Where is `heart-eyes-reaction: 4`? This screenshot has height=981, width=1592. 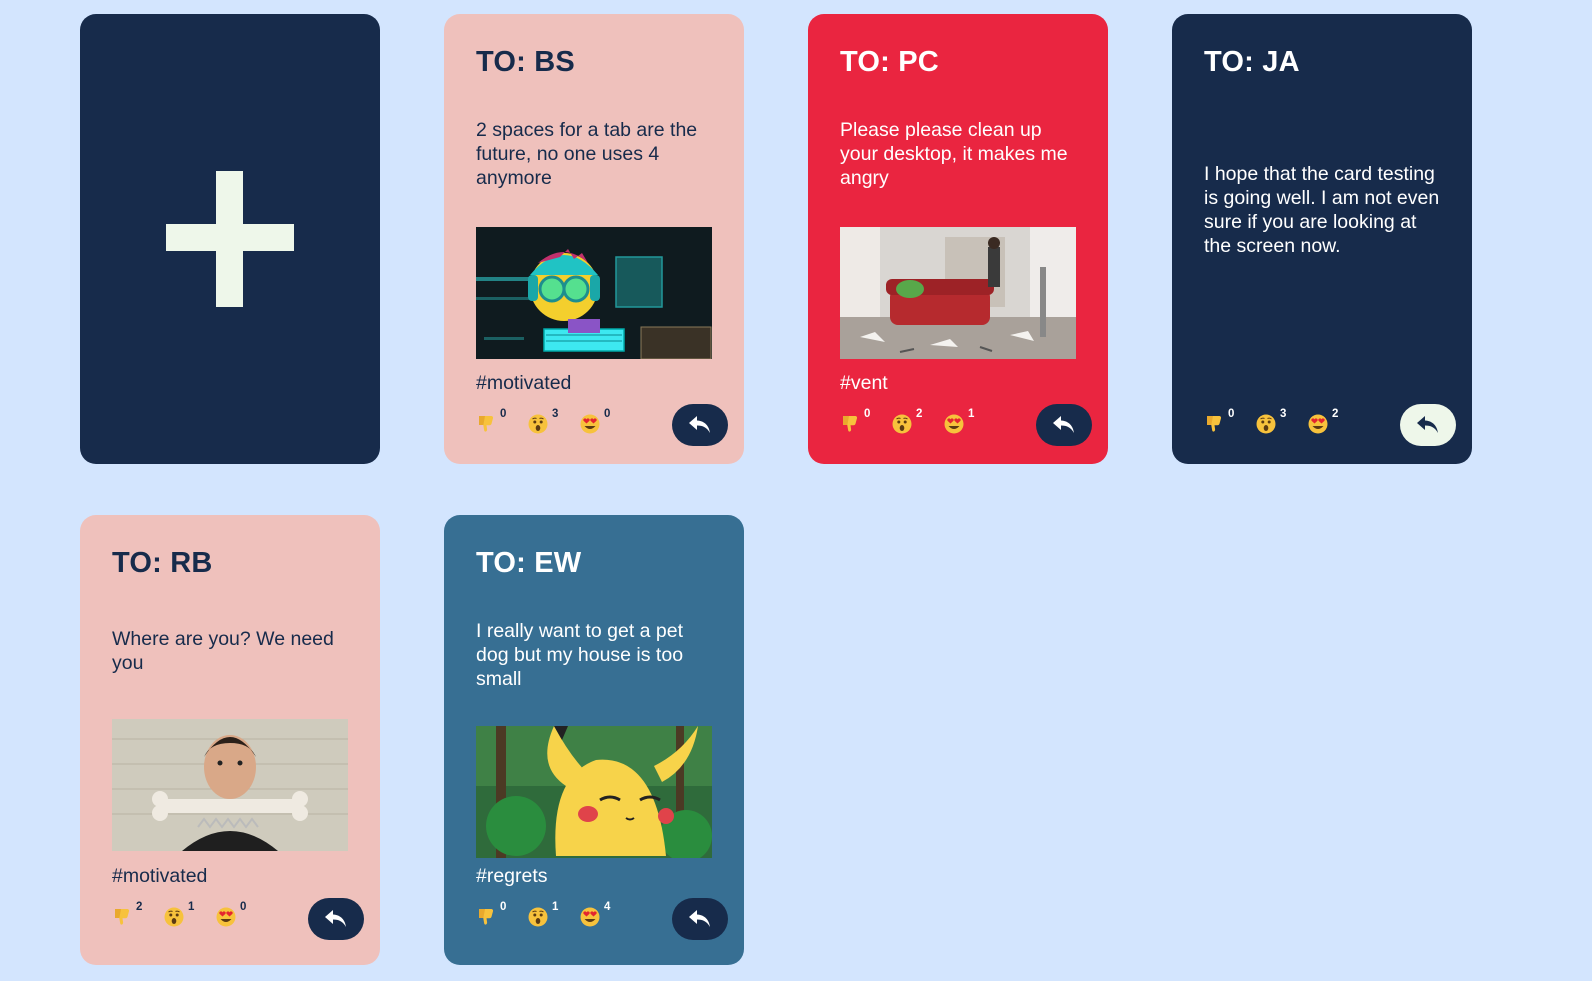
heart-eyes-reaction: 4 is located at coordinates (597, 915).